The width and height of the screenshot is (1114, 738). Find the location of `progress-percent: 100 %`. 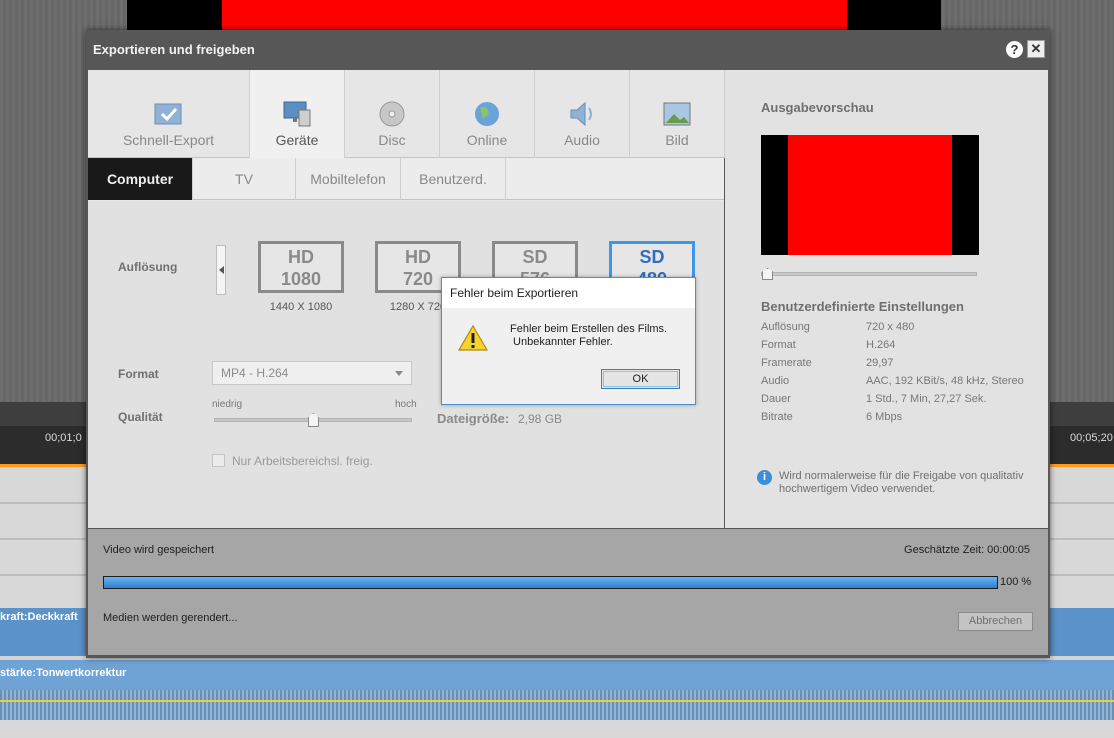

progress-percent: 100 % is located at coordinates (1016, 582).